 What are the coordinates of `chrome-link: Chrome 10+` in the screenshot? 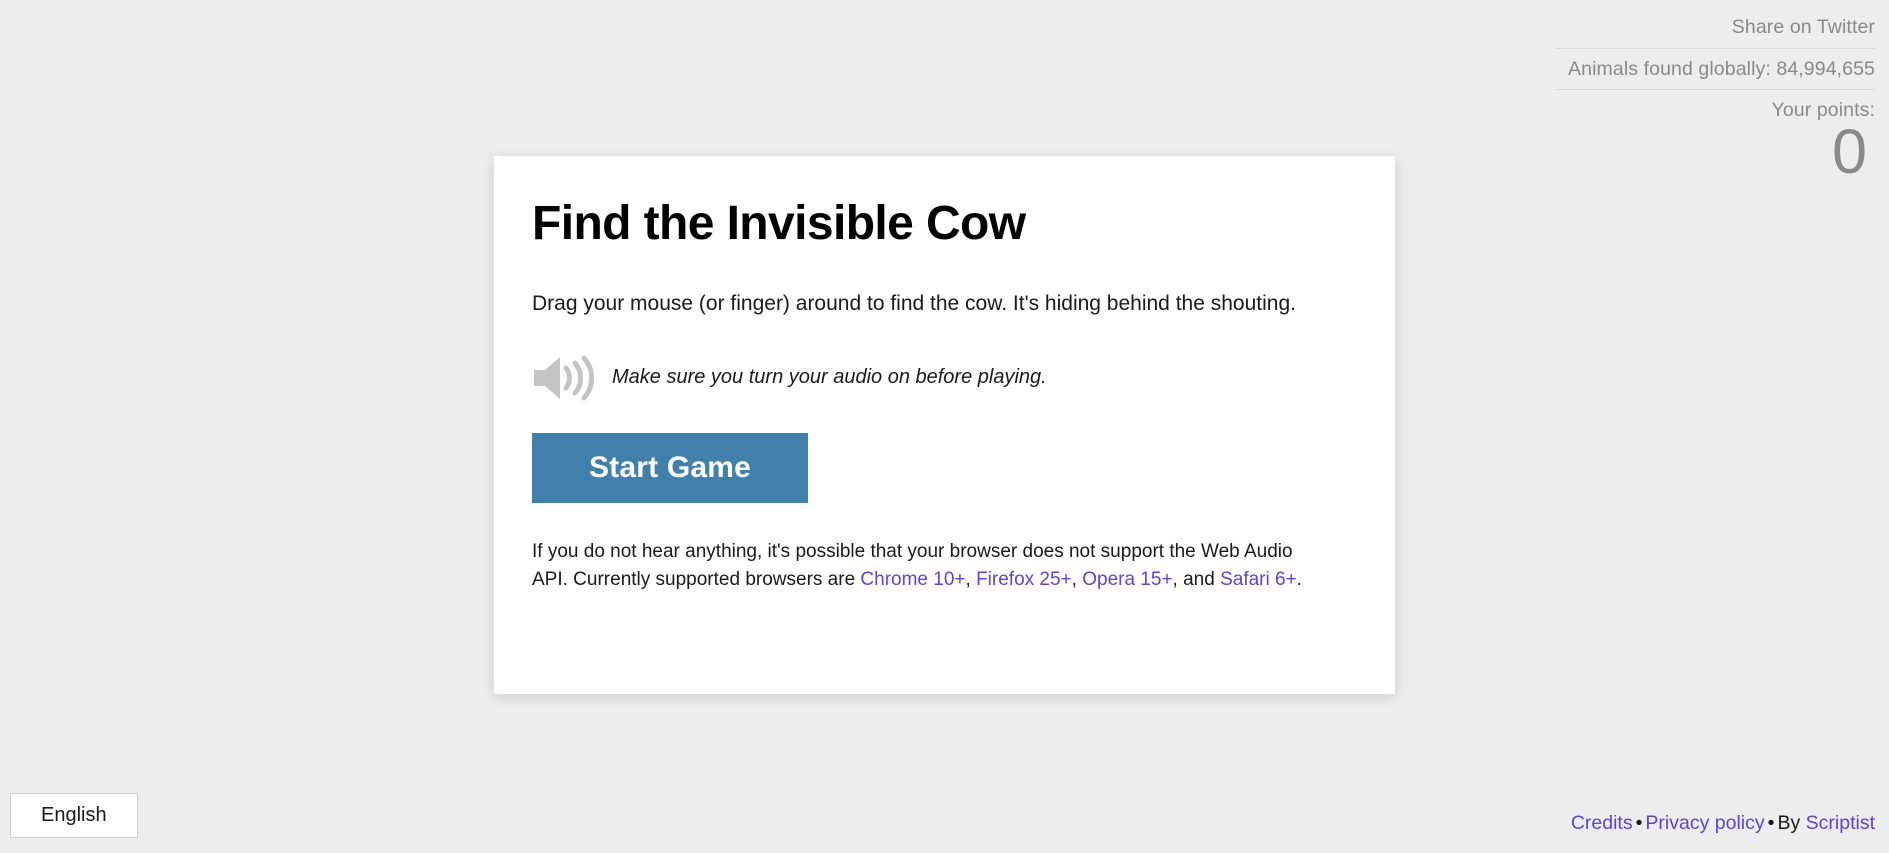 It's located at (912, 579).